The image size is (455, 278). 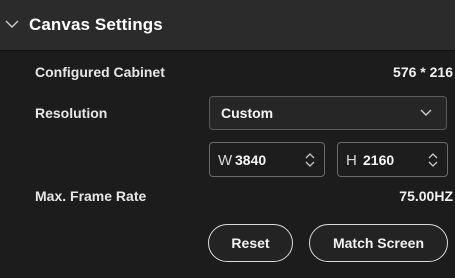 I want to click on match-screen-button: Match Screen, so click(x=378, y=243).